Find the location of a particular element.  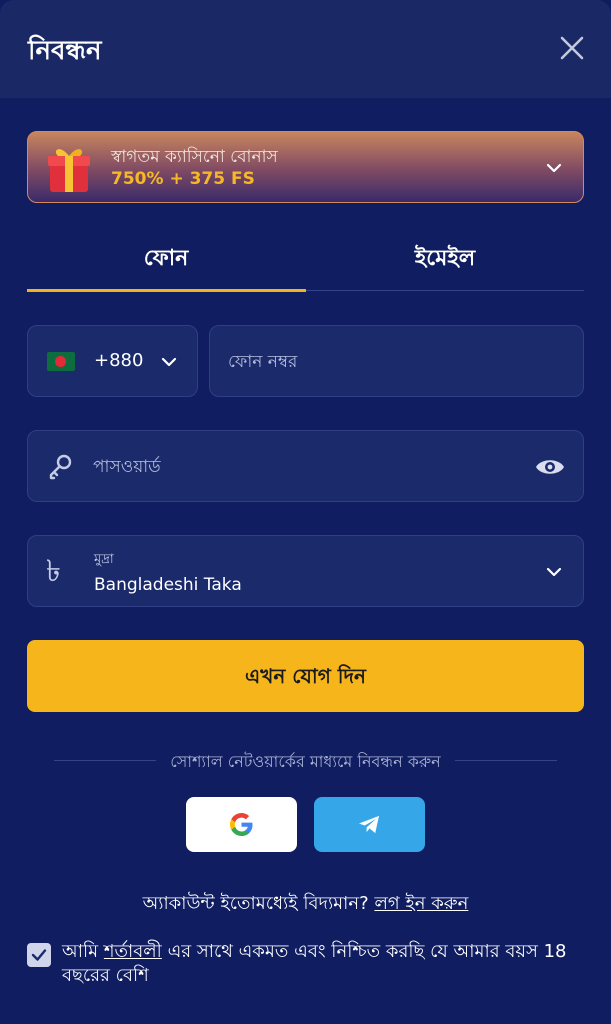

currency-label: মুদ্রা is located at coordinates (104, 559).